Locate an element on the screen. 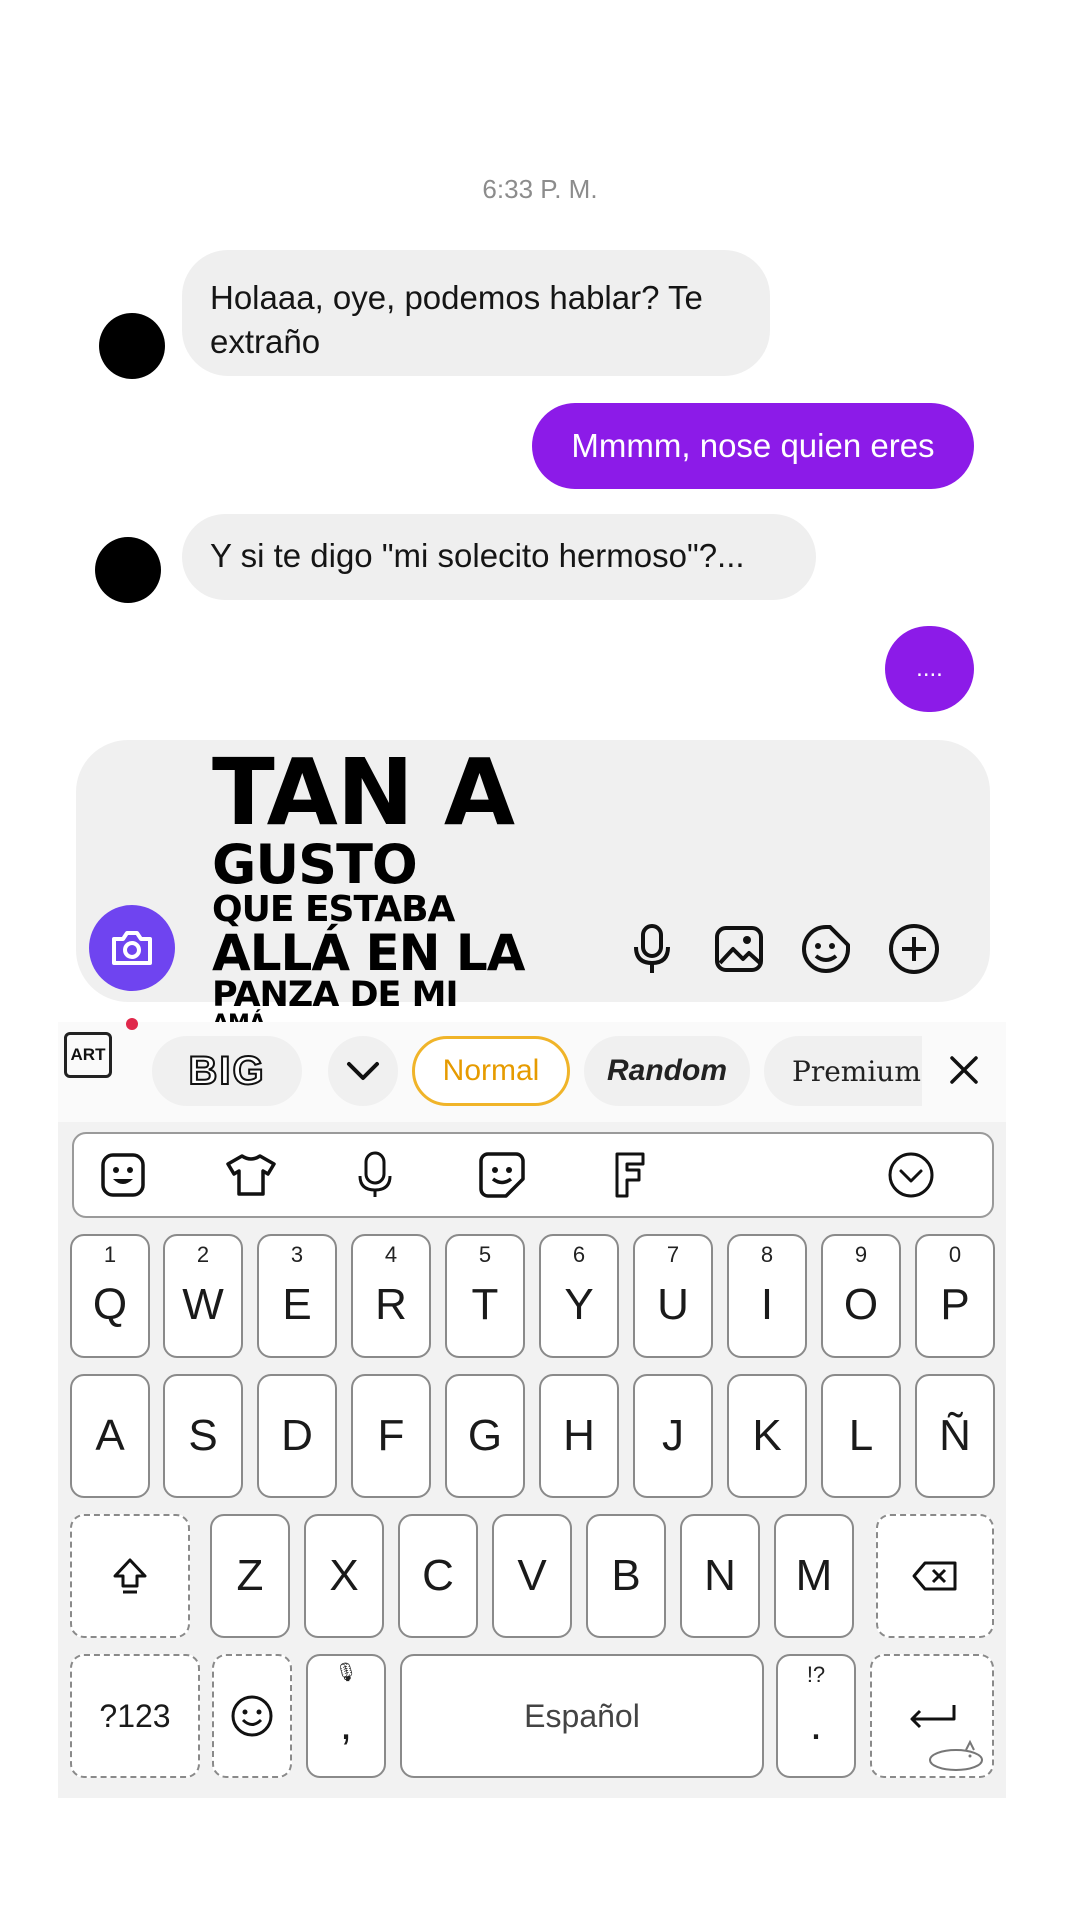 The height and width of the screenshot is (1920, 1080). key-label: J is located at coordinates (673, 1435).